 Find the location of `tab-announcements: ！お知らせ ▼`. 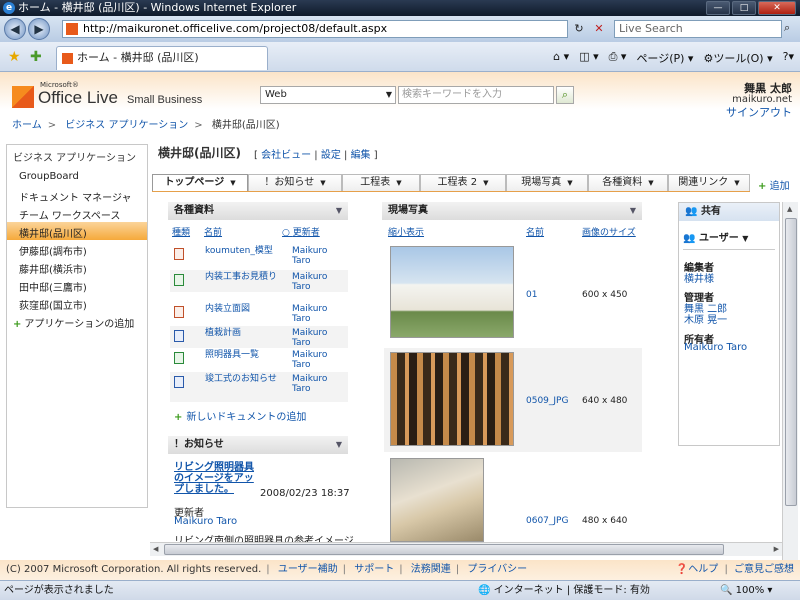

tab-announcements: ！お知らせ ▼ is located at coordinates (295, 182).